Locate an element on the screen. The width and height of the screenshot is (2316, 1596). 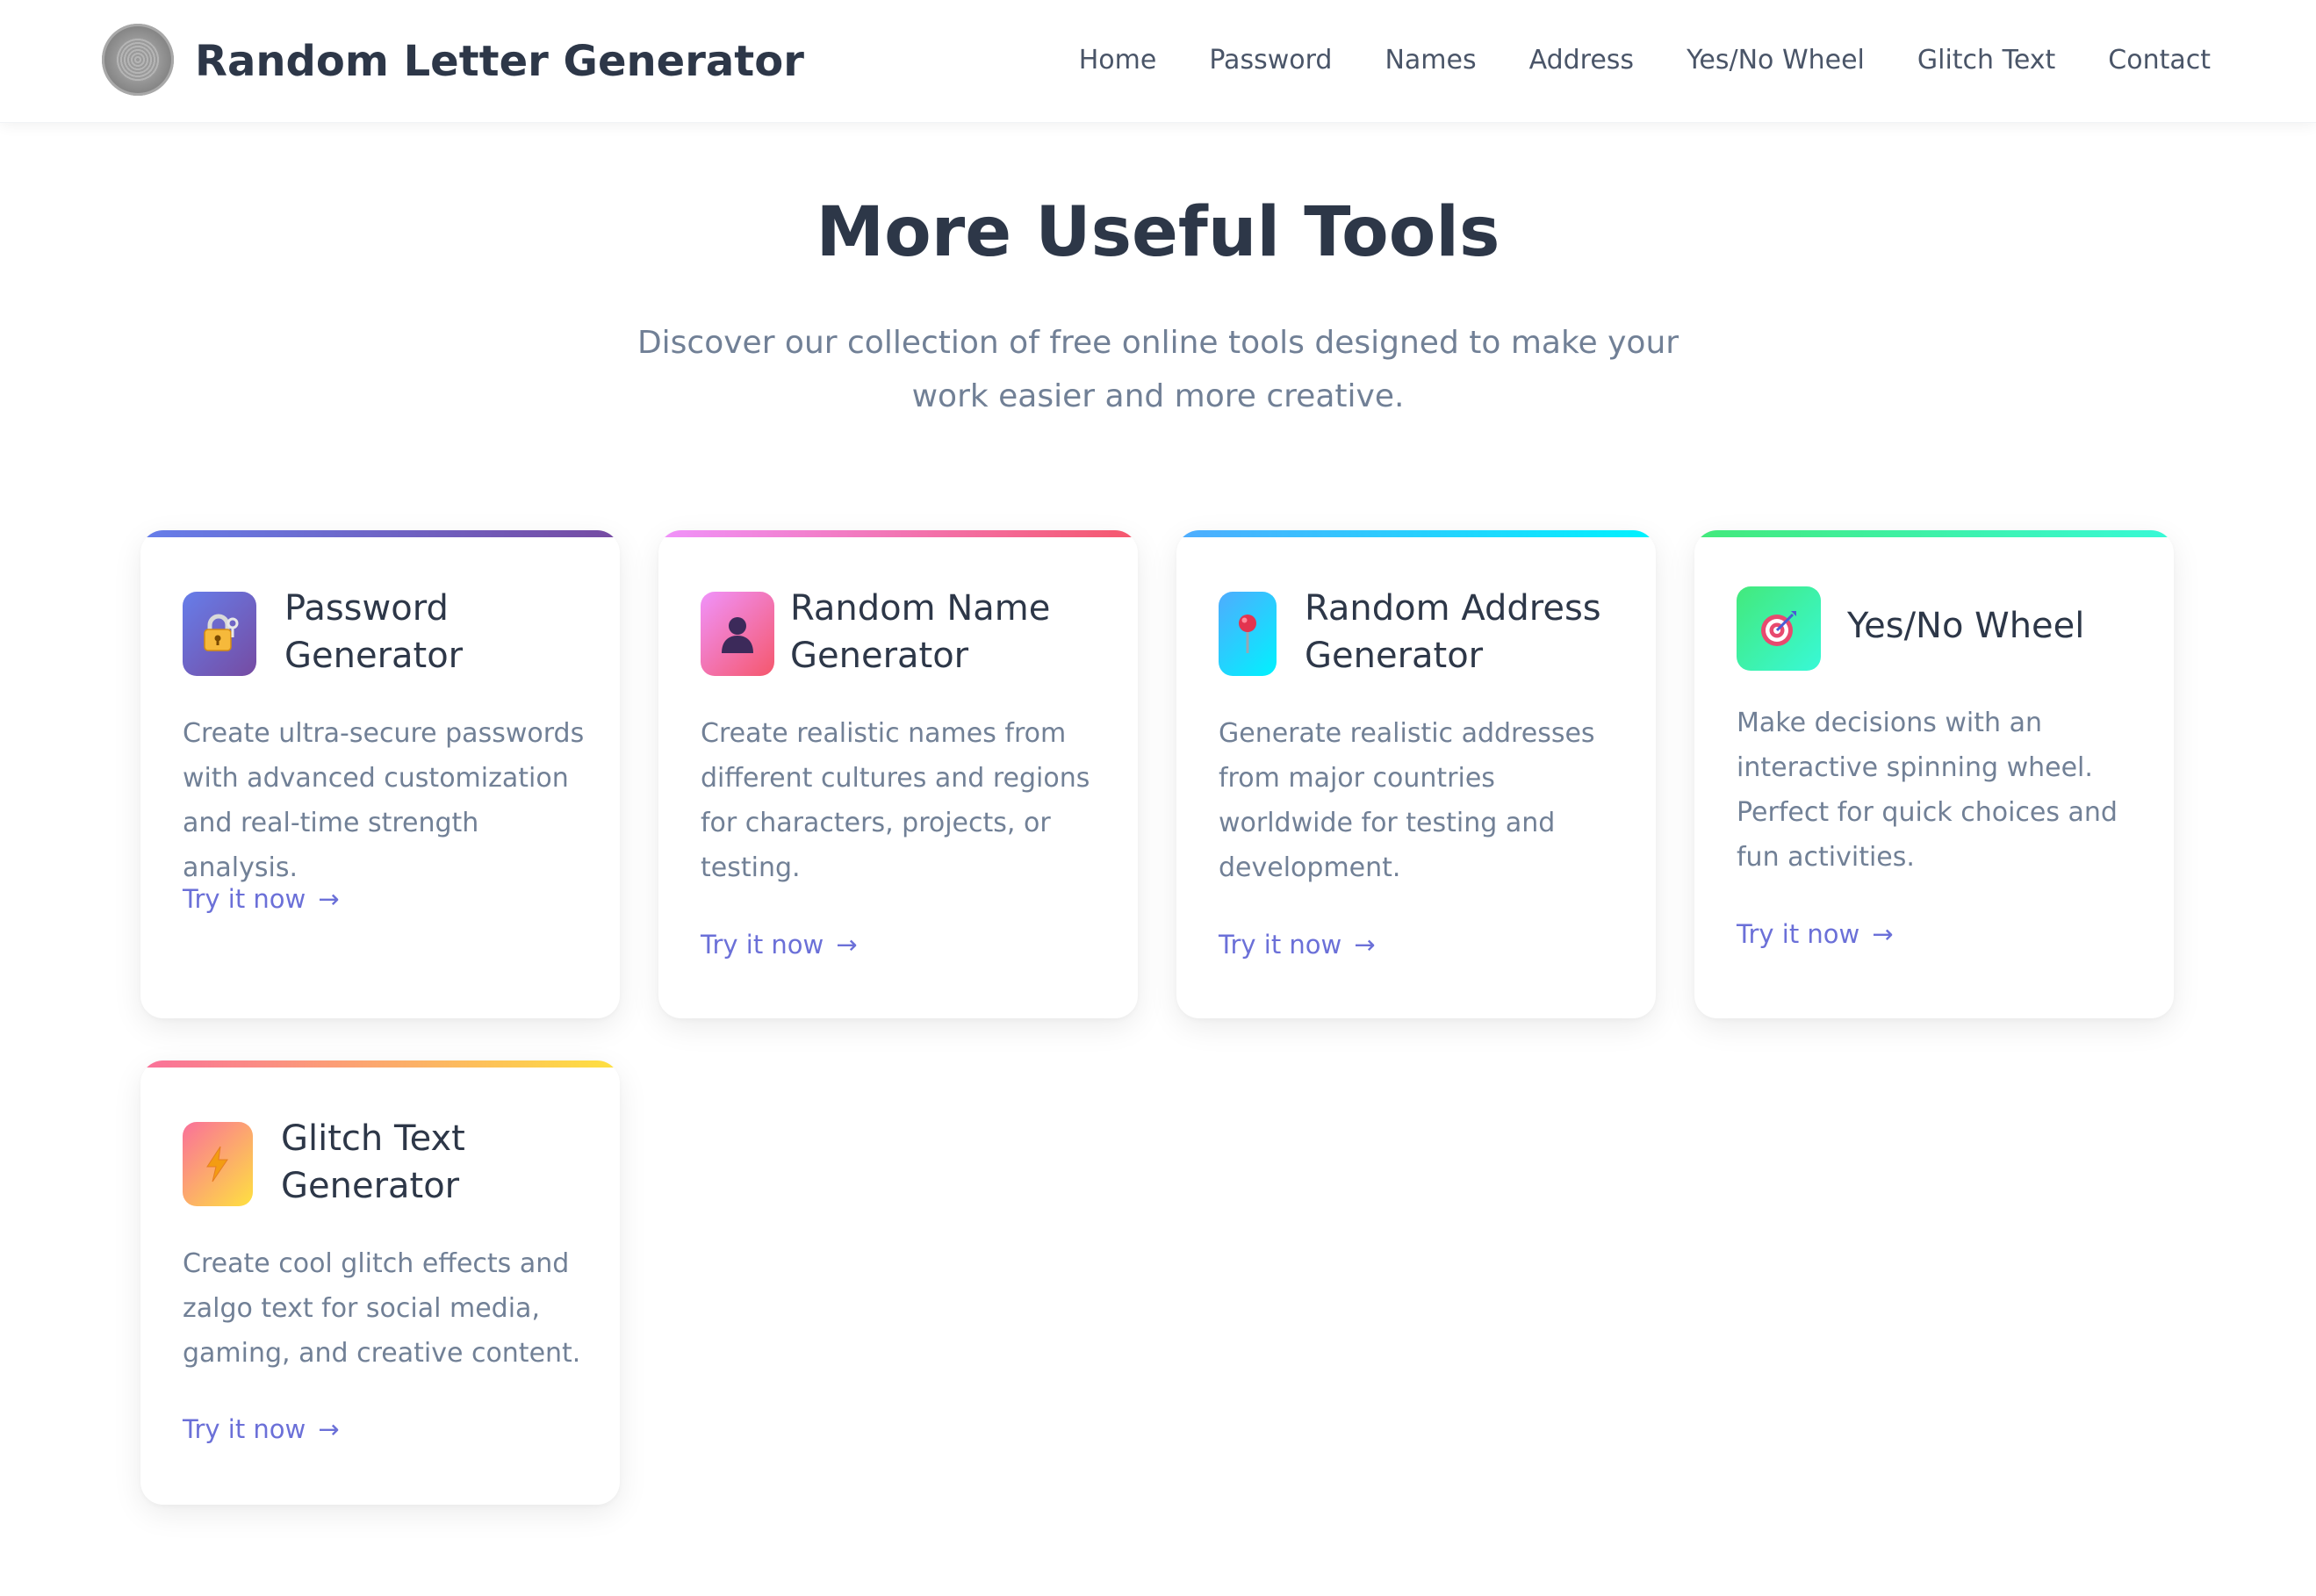
nav-names: Names is located at coordinates (1430, 61).